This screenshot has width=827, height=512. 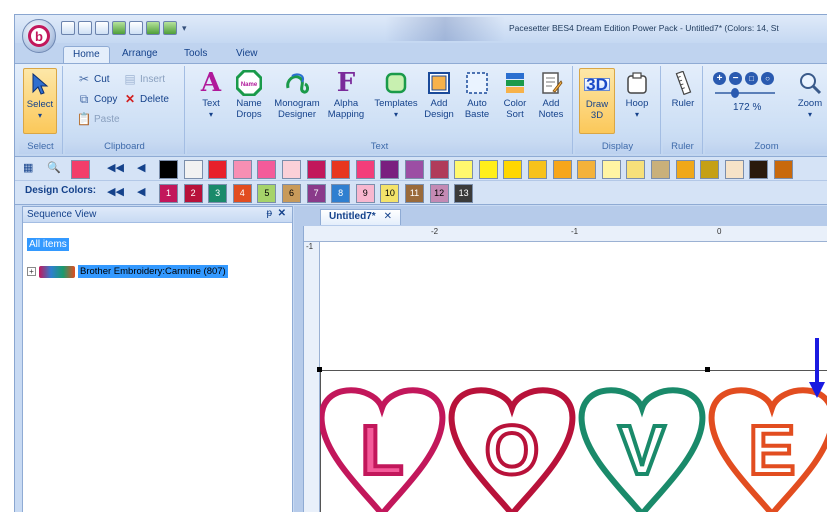 I want to click on current-color-swatch, so click(x=80, y=169).